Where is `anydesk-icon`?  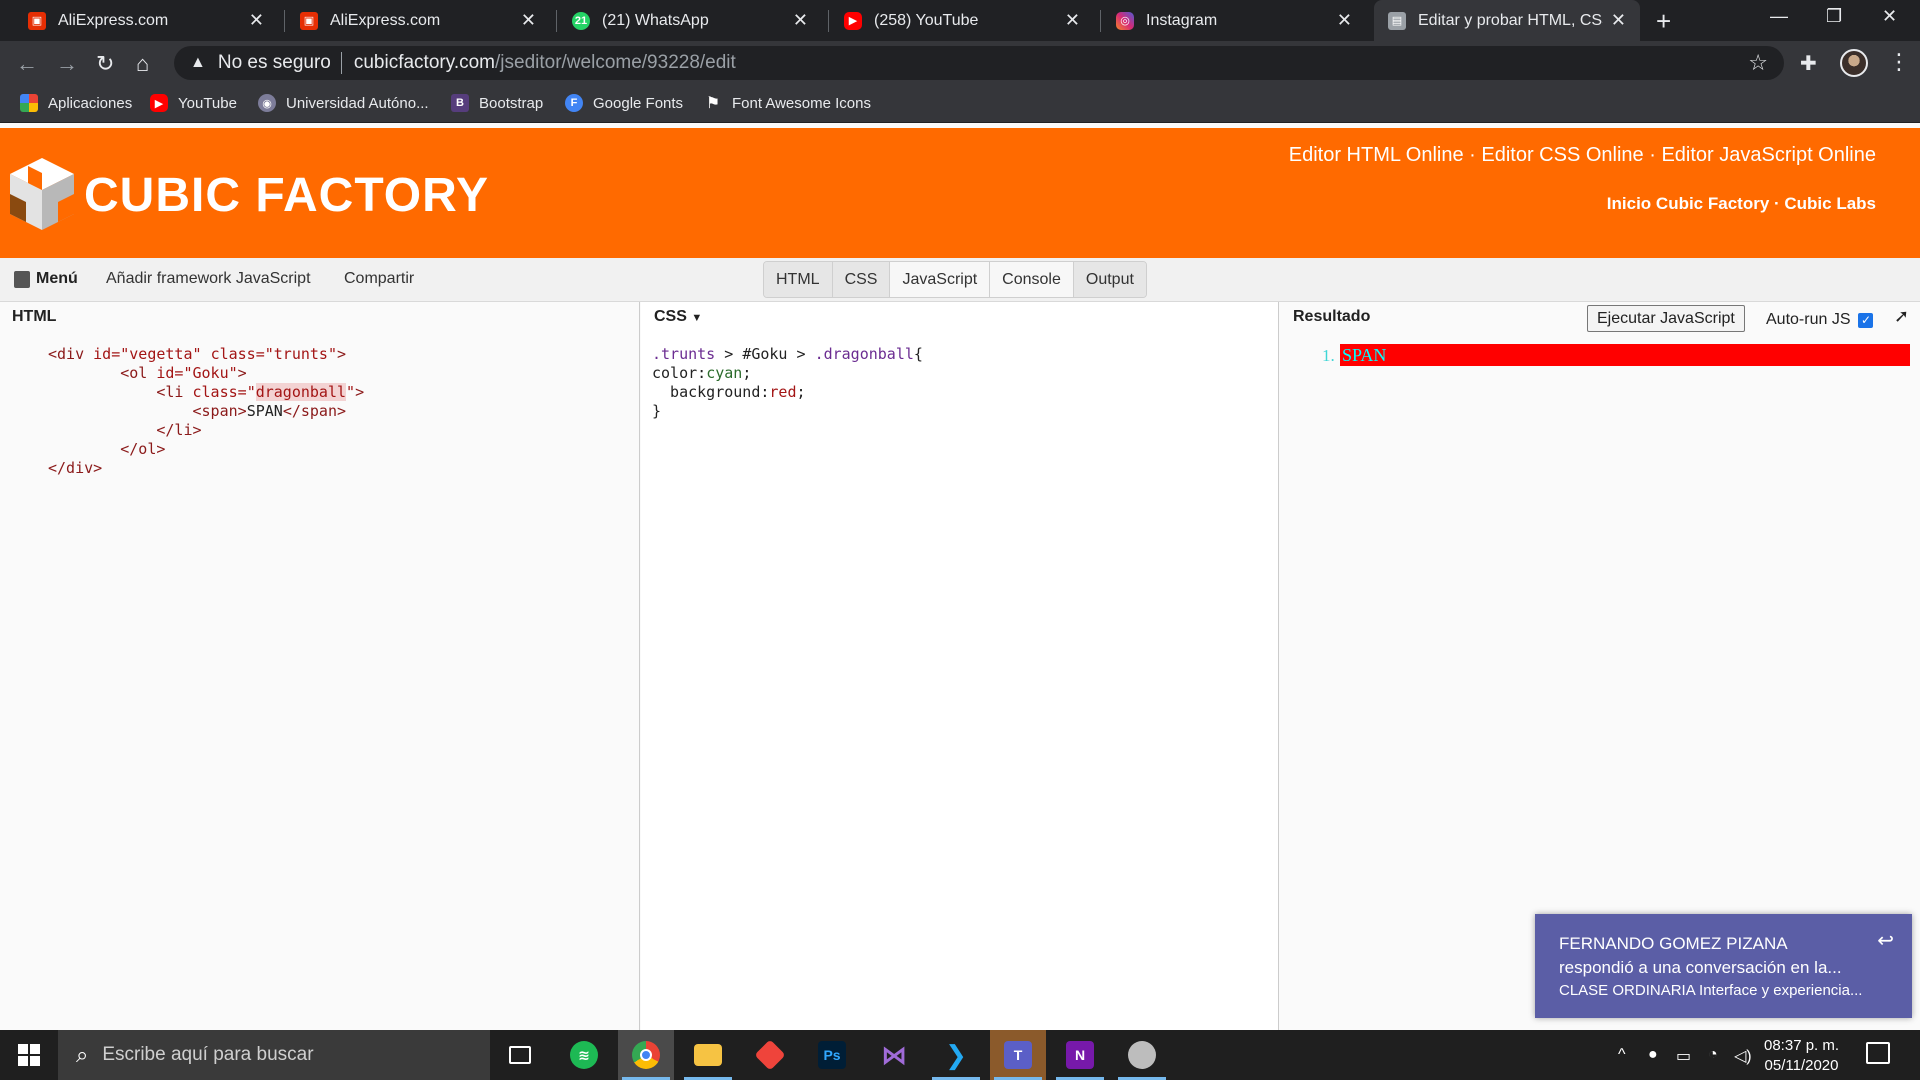
anydesk-icon is located at coordinates (770, 1055).